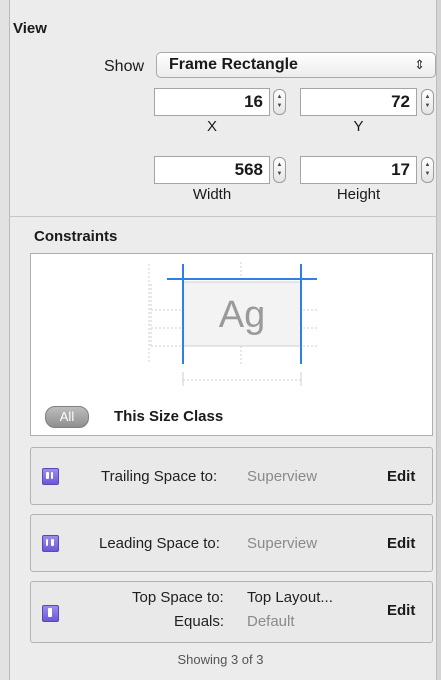 This screenshot has width=441, height=680. Describe the element at coordinates (212, 194) in the screenshot. I see `width-caption: Width` at that location.